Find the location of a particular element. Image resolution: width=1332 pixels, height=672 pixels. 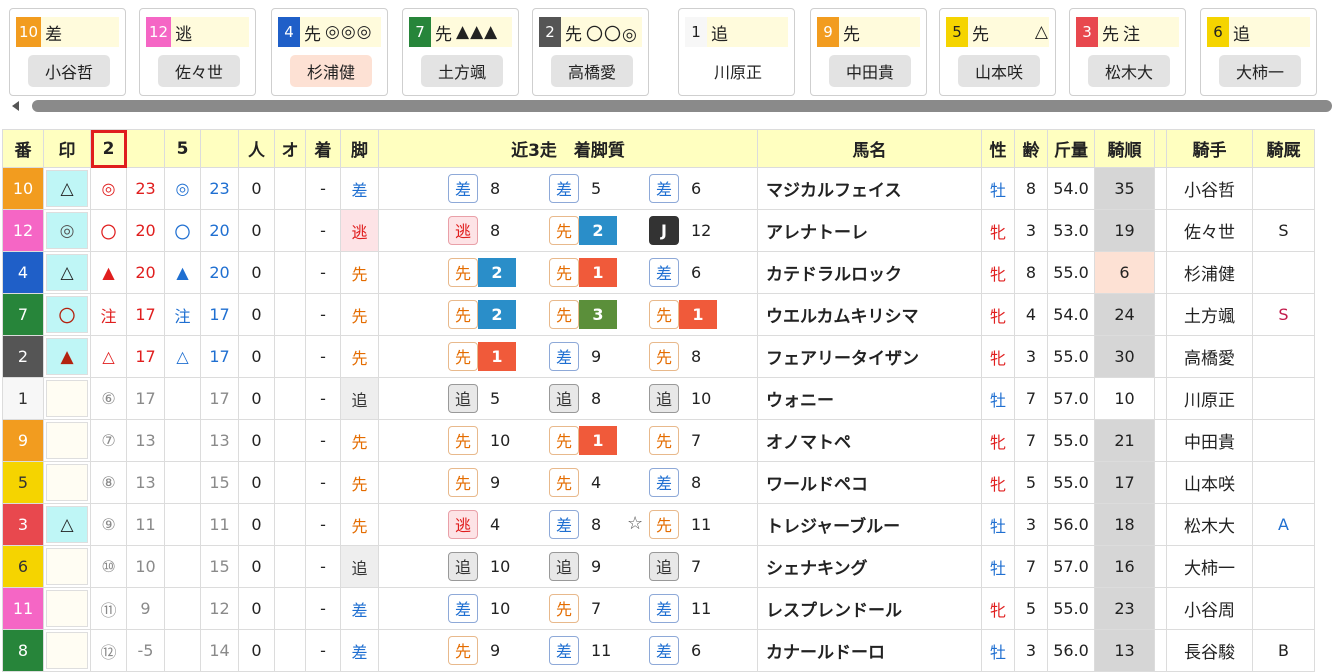

header-horse-name: 馬名 is located at coordinates (869, 148).